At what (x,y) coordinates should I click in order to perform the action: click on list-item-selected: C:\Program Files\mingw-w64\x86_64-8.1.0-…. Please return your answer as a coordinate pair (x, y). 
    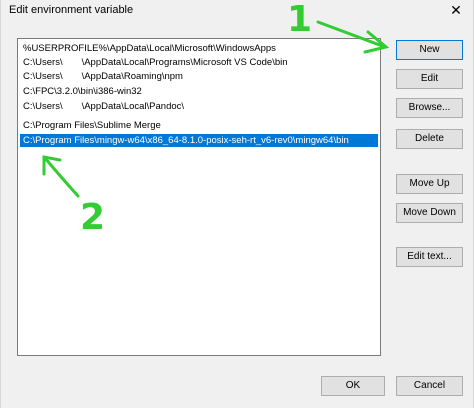
    Looking at the image, I should click on (199, 140).